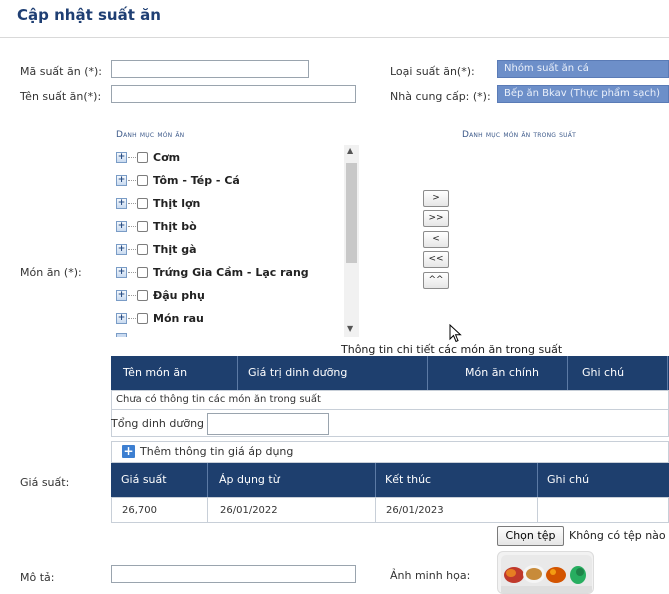 The image size is (669, 594). Describe the element at coordinates (139, 510) in the screenshot. I see `price-cell: 26,700` at that location.